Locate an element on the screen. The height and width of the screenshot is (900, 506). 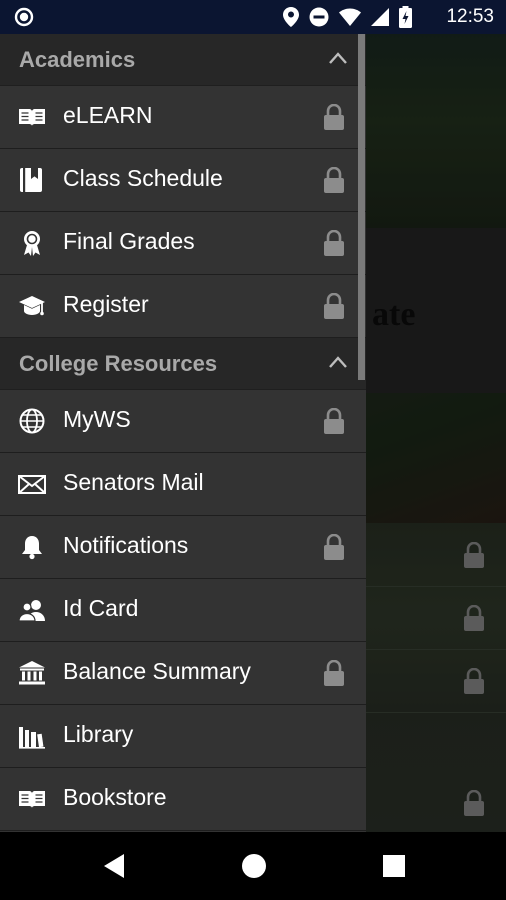
menu-item-class-schedule: Class Schedule is located at coordinates (183, 180).